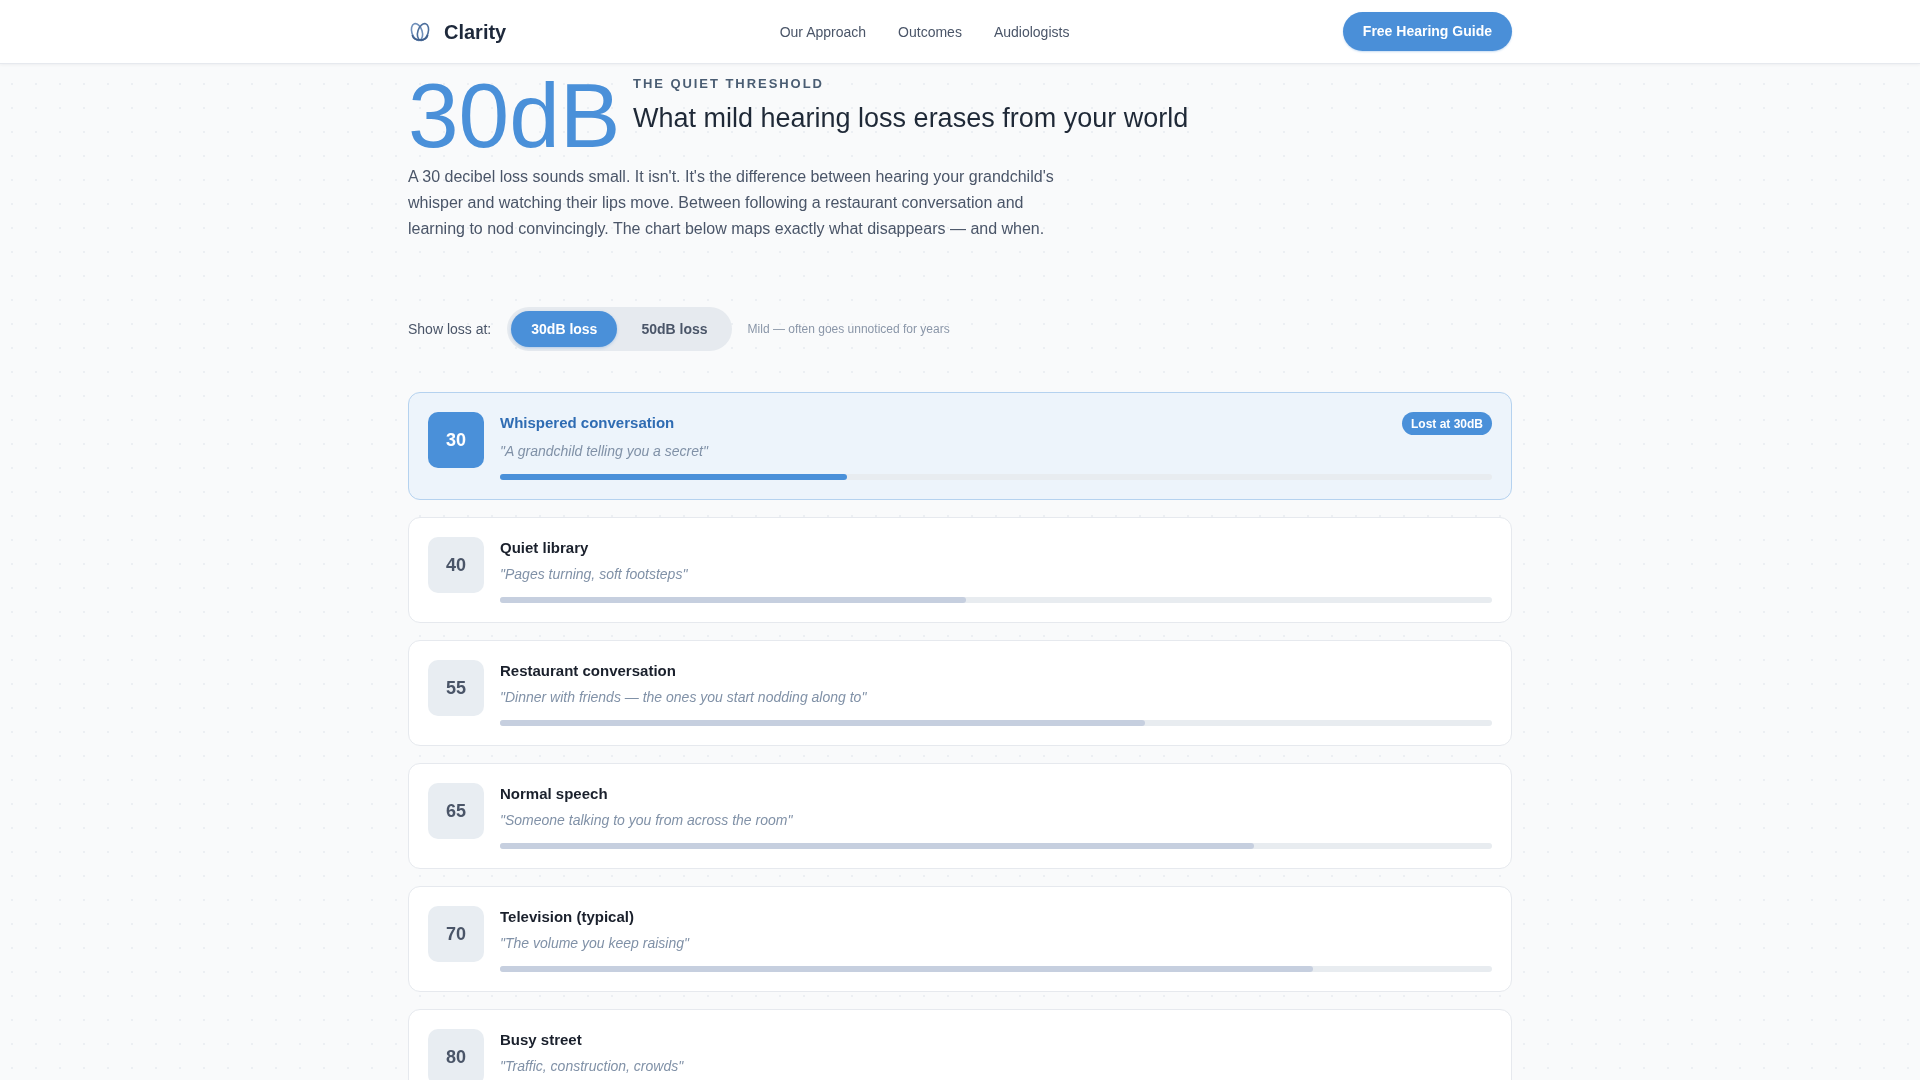  Describe the element at coordinates (1031, 31) in the screenshot. I see `nav-link: Audiologists` at that location.